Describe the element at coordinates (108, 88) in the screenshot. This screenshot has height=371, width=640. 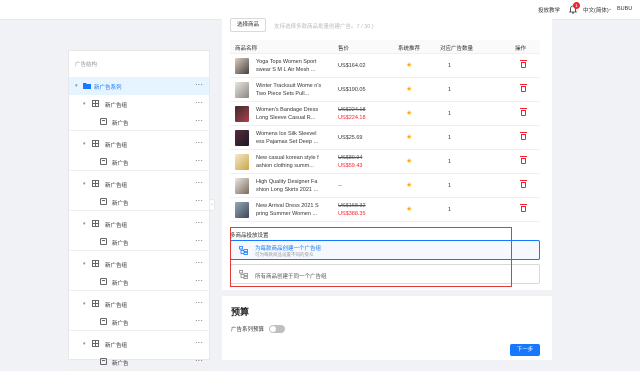
I see `tree-item-label: 新广告系列` at that location.